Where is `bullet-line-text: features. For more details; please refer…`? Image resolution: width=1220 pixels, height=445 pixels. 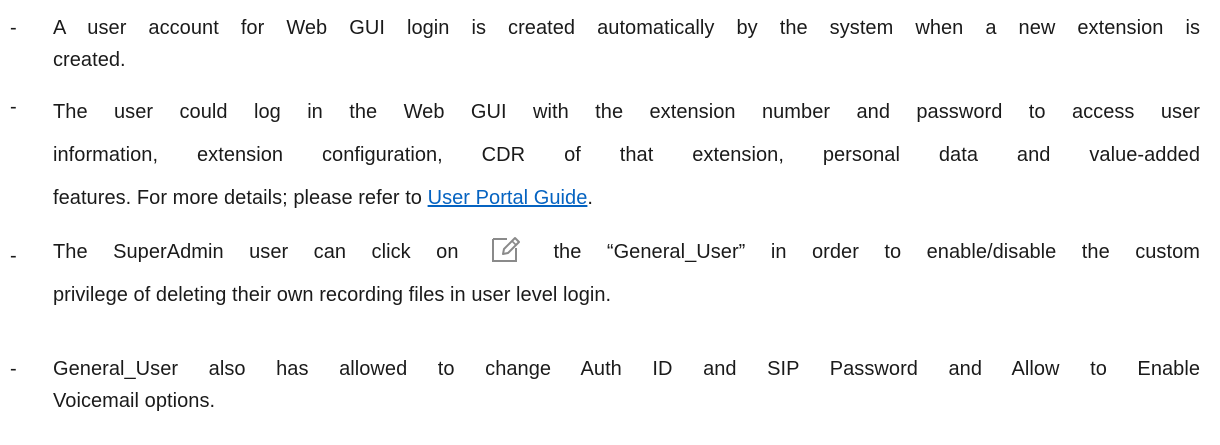
bullet-line-text: features. For more details; please refer… is located at coordinates (240, 198).